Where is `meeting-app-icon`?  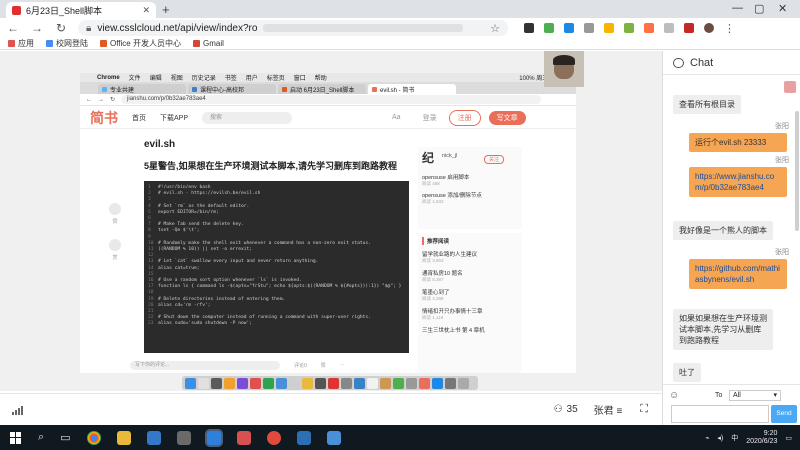 meeting-app-icon is located at coordinates (213, 437).